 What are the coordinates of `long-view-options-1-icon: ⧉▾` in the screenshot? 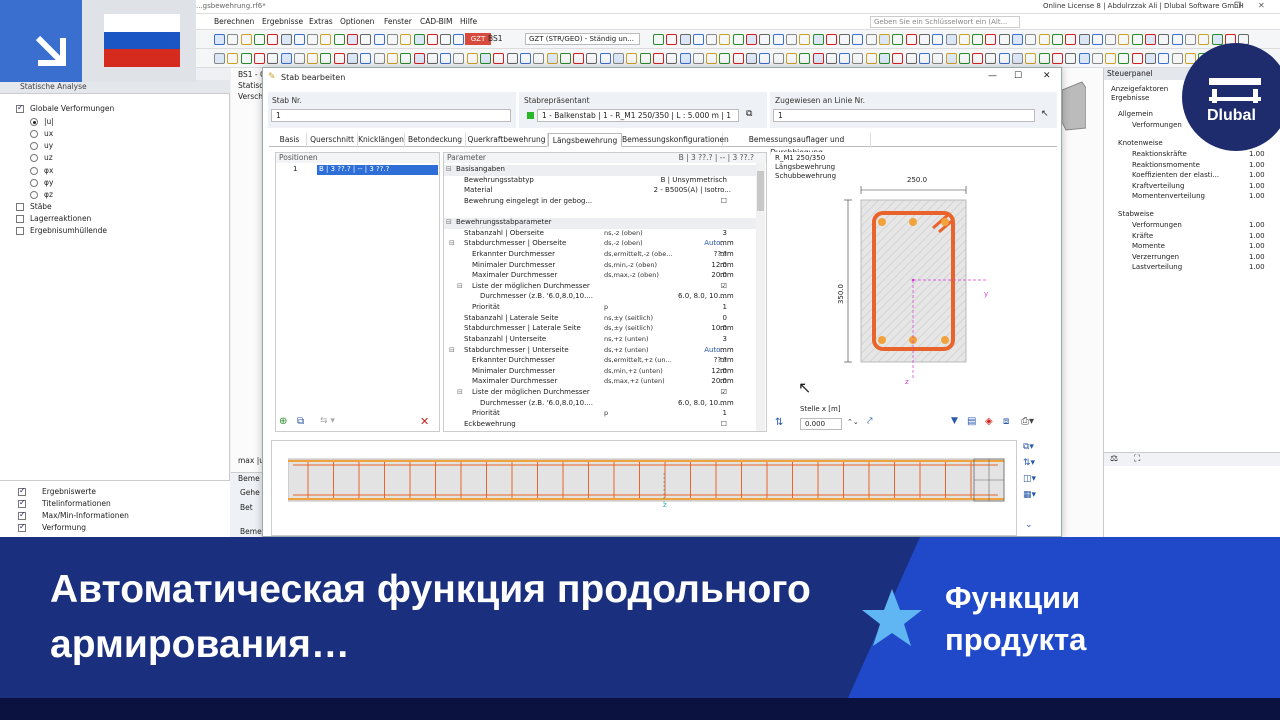 It's located at (1028, 447).